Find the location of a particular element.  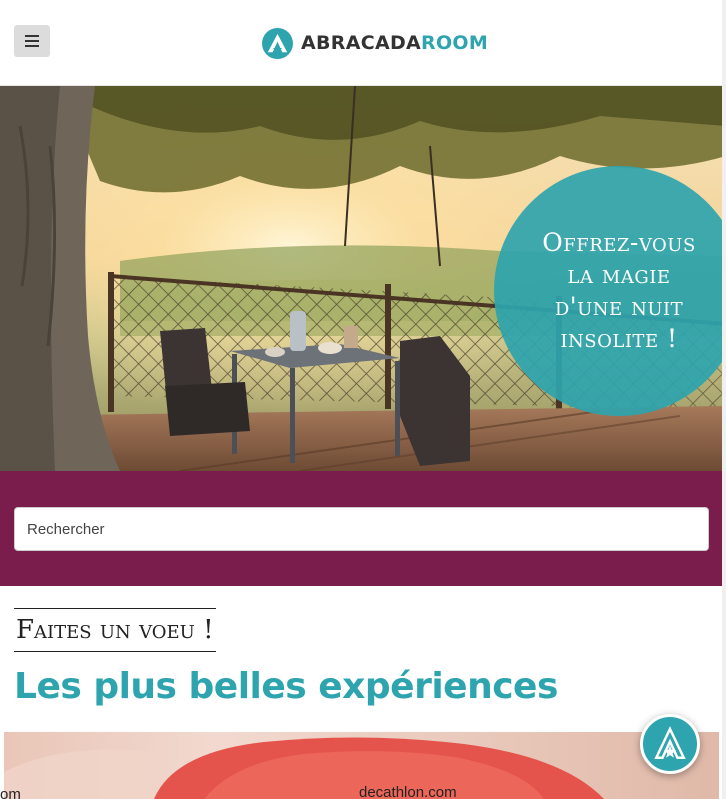

logo-word-abracada: ABRACADA is located at coordinates (361, 43).